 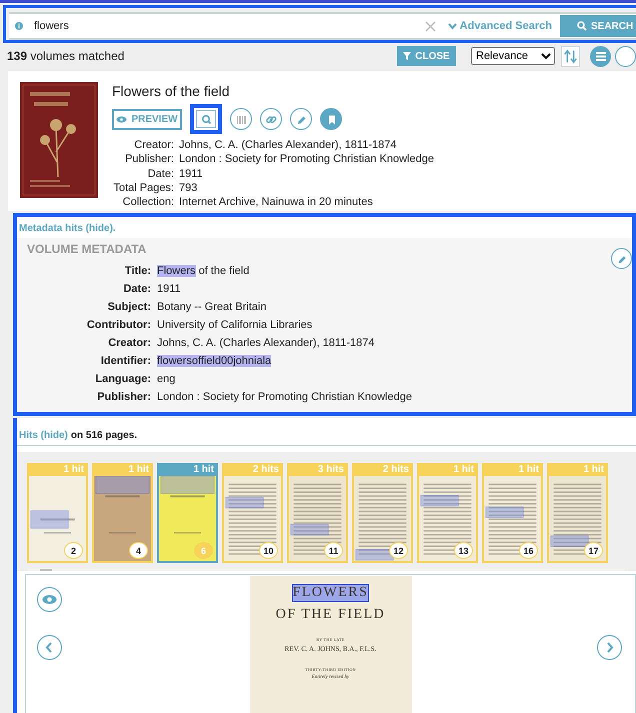 What do you see at coordinates (49, 599) in the screenshot?
I see `eye-button` at bounding box center [49, 599].